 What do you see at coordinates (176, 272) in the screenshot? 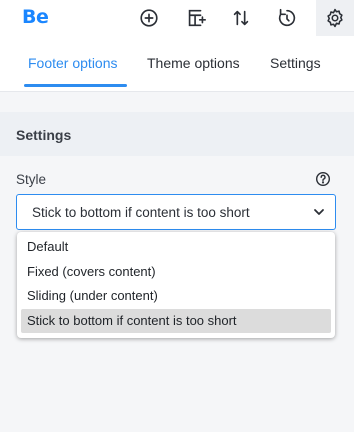
I see `style-option-fixed: Fixed (covers content)` at bounding box center [176, 272].